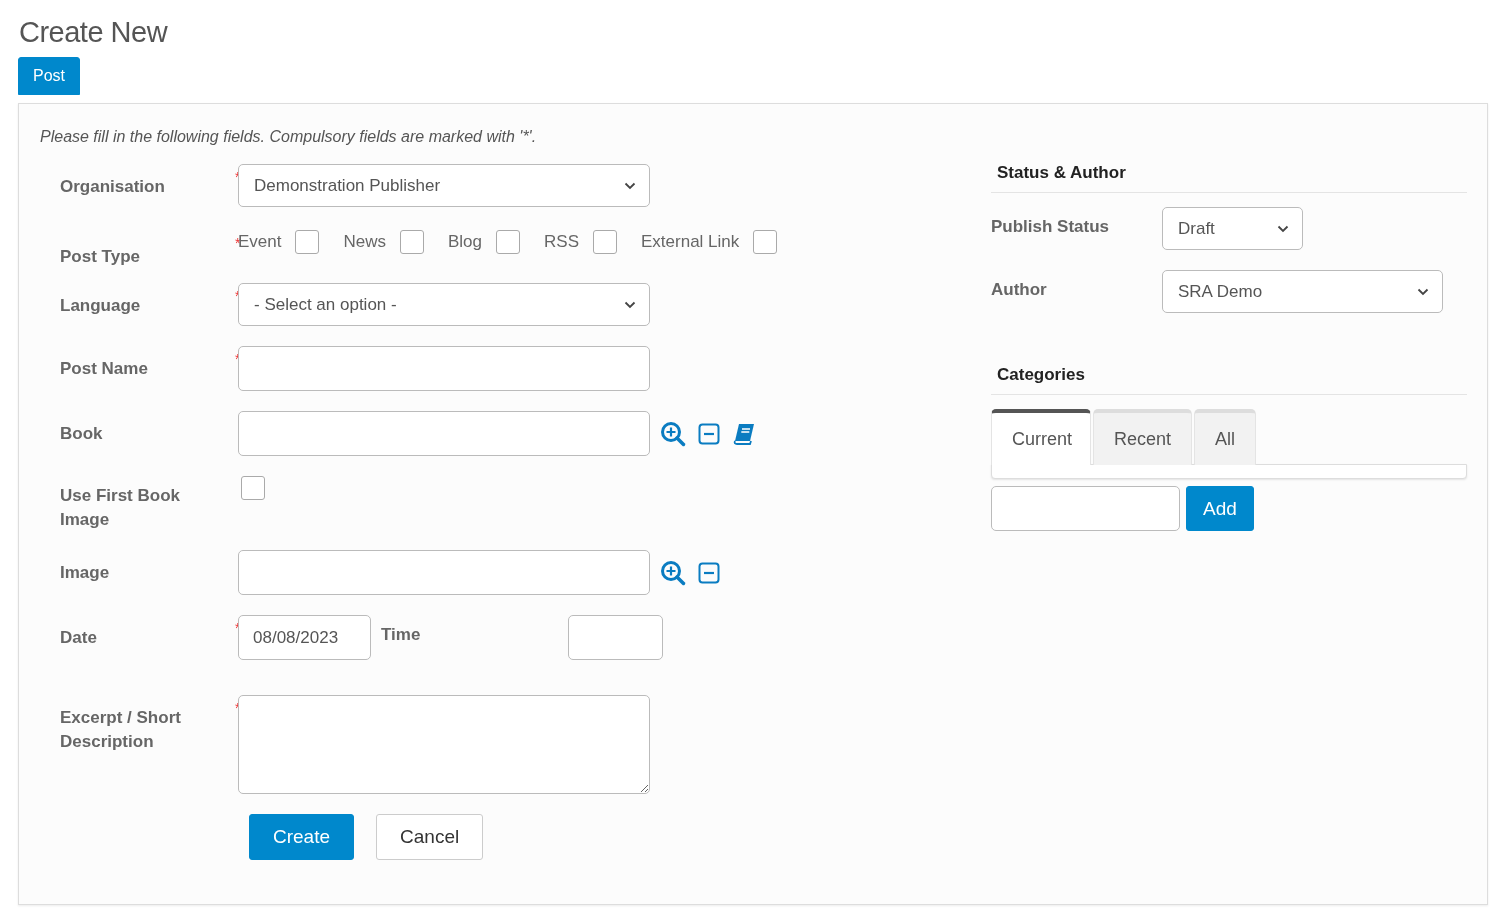 This screenshot has height=912, width=1495. I want to click on instruction-text: Please fill in the following fields. Compulsory fields are marked with '*'., so click(289, 137).